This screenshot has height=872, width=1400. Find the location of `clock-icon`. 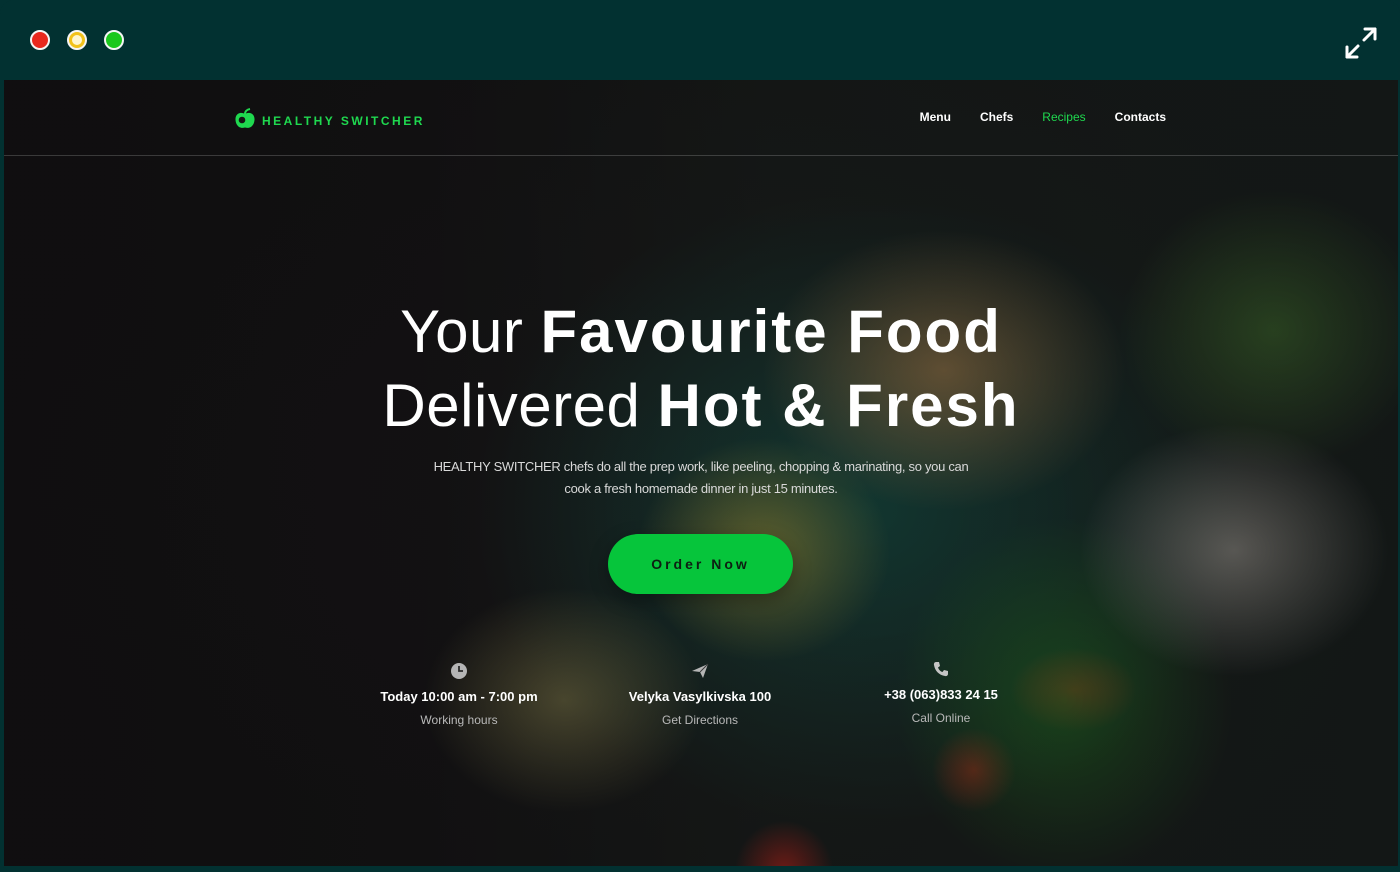

clock-icon is located at coordinates (459, 671).